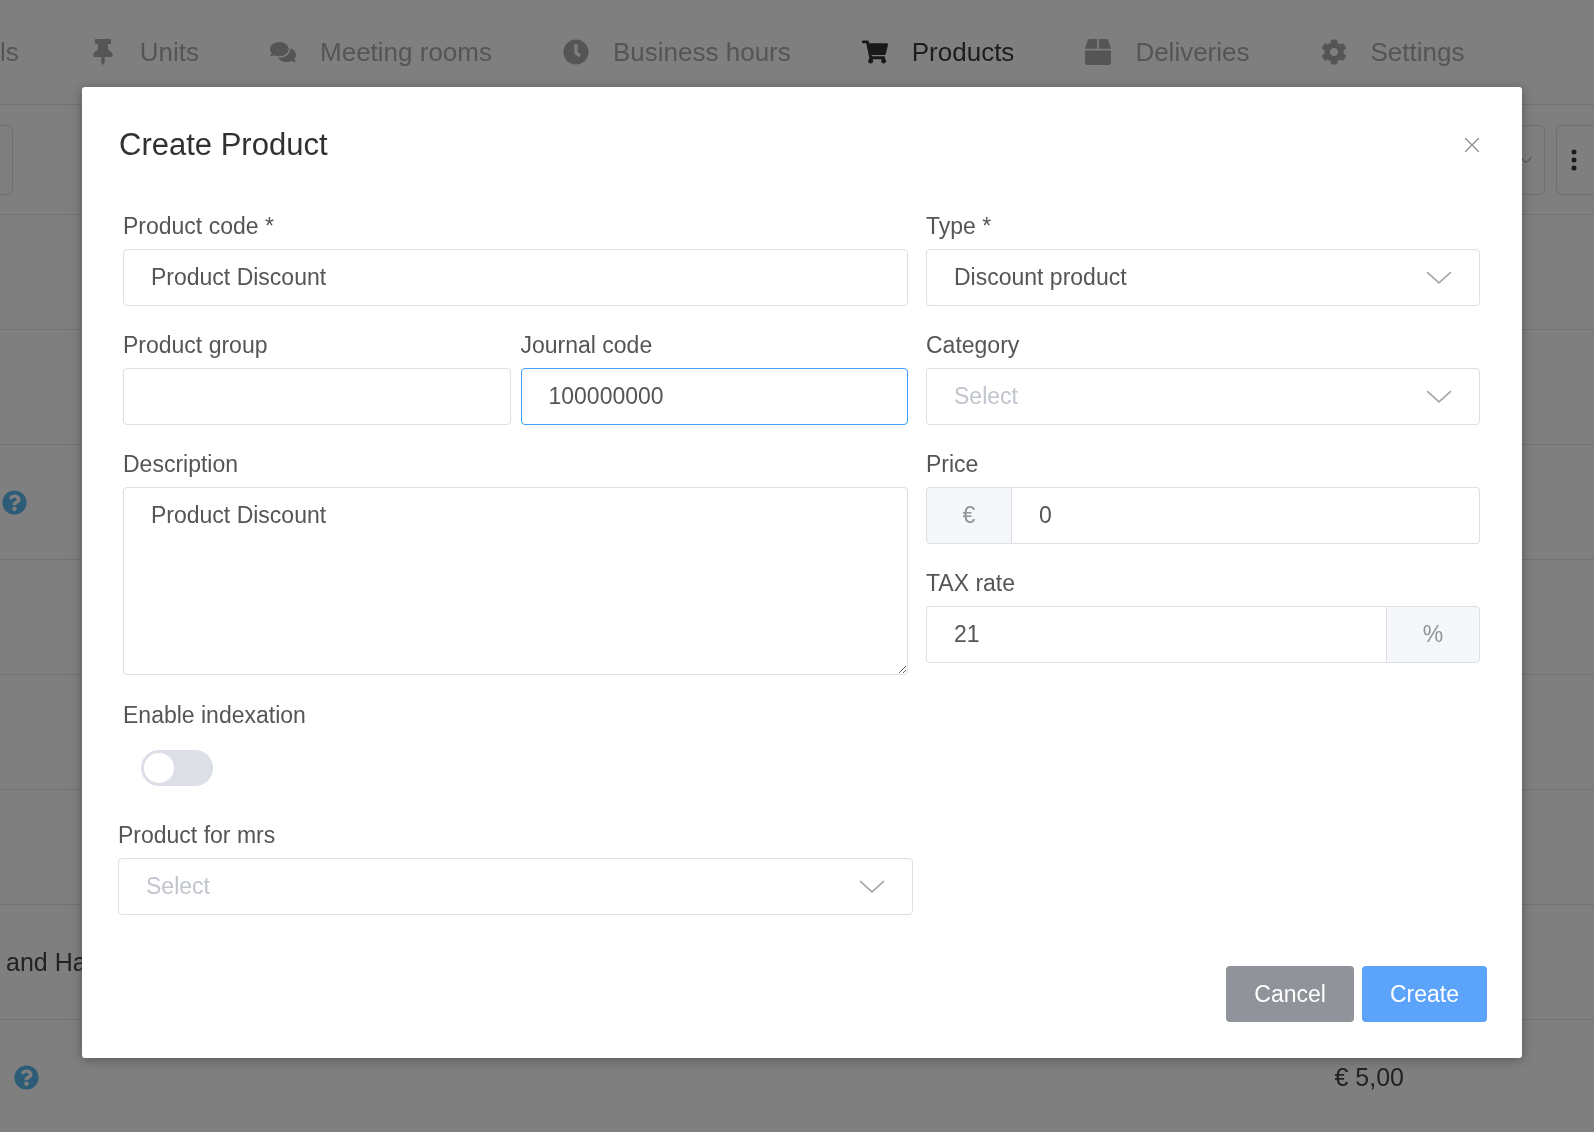 The width and height of the screenshot is (1594, 1132). I want to click on field-label: Product for mrs, so click(197, 835).